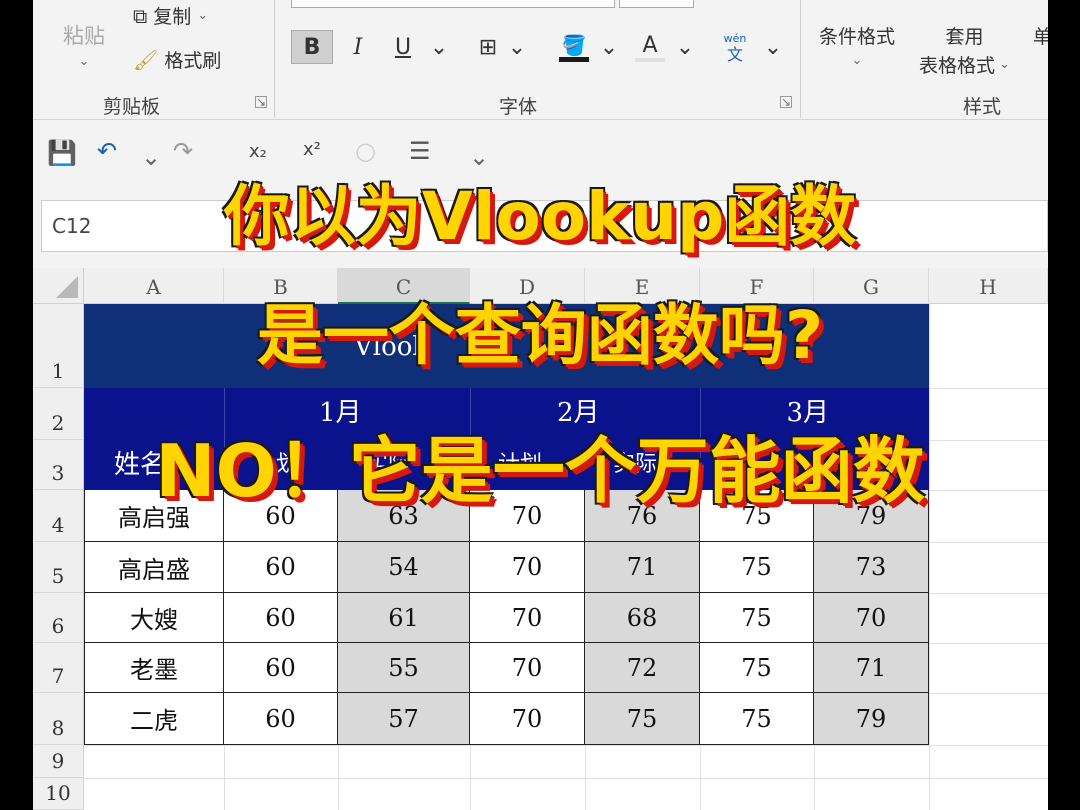 The height and width of the screenshot is (810, 1080). What do you see at coordinates (84, 36) in the screenshot?
I see `paste-label: 粘贴` at bounding box center [84, 36].